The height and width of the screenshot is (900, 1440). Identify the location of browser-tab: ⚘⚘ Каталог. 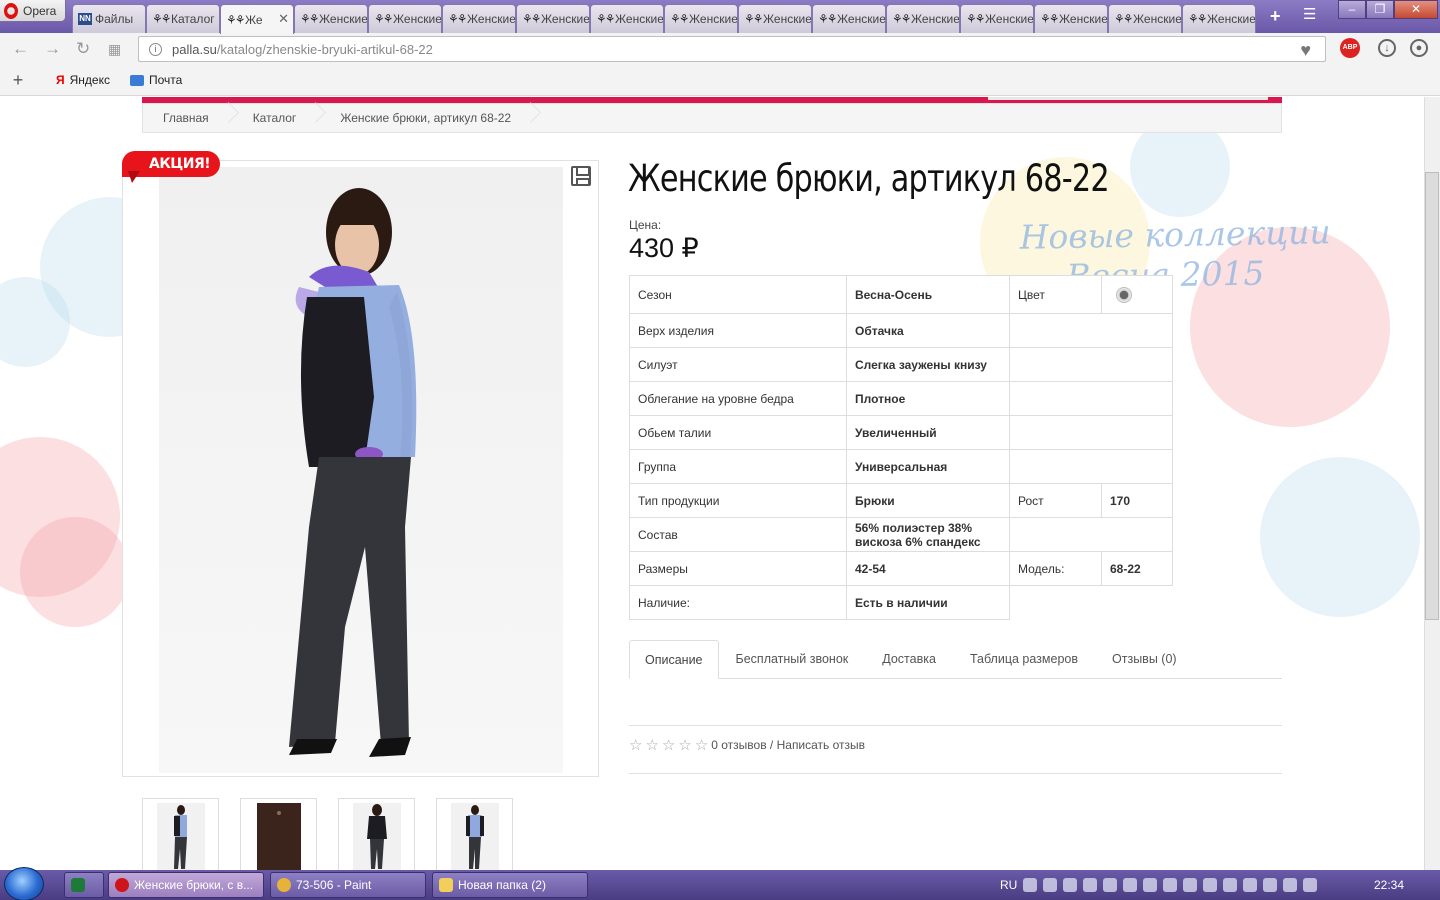
(183, 18).